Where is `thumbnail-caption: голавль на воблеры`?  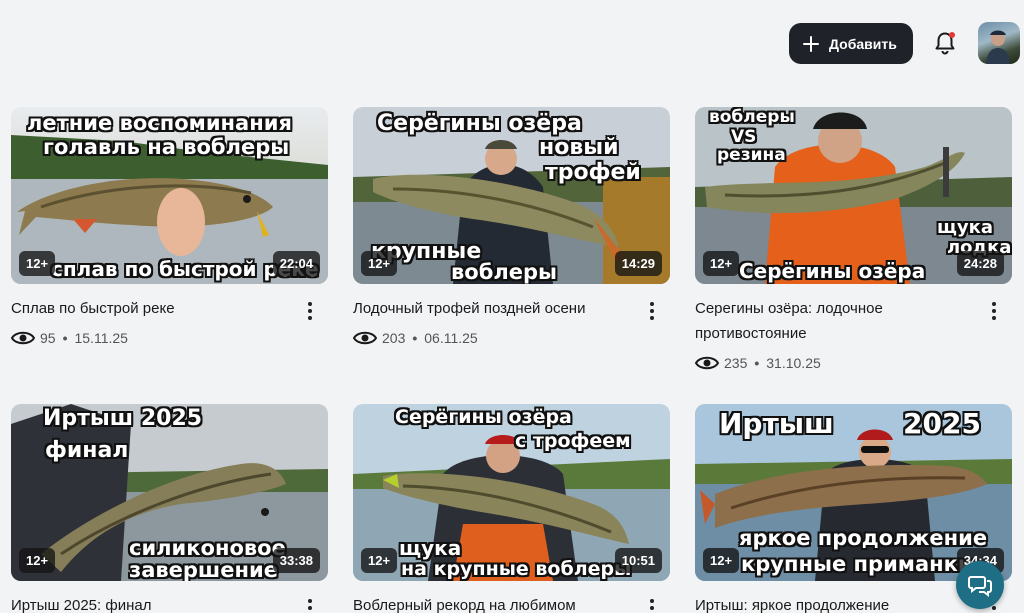
thumbnail-caption: голавль на воблеры is located at coordinates (166, 147).